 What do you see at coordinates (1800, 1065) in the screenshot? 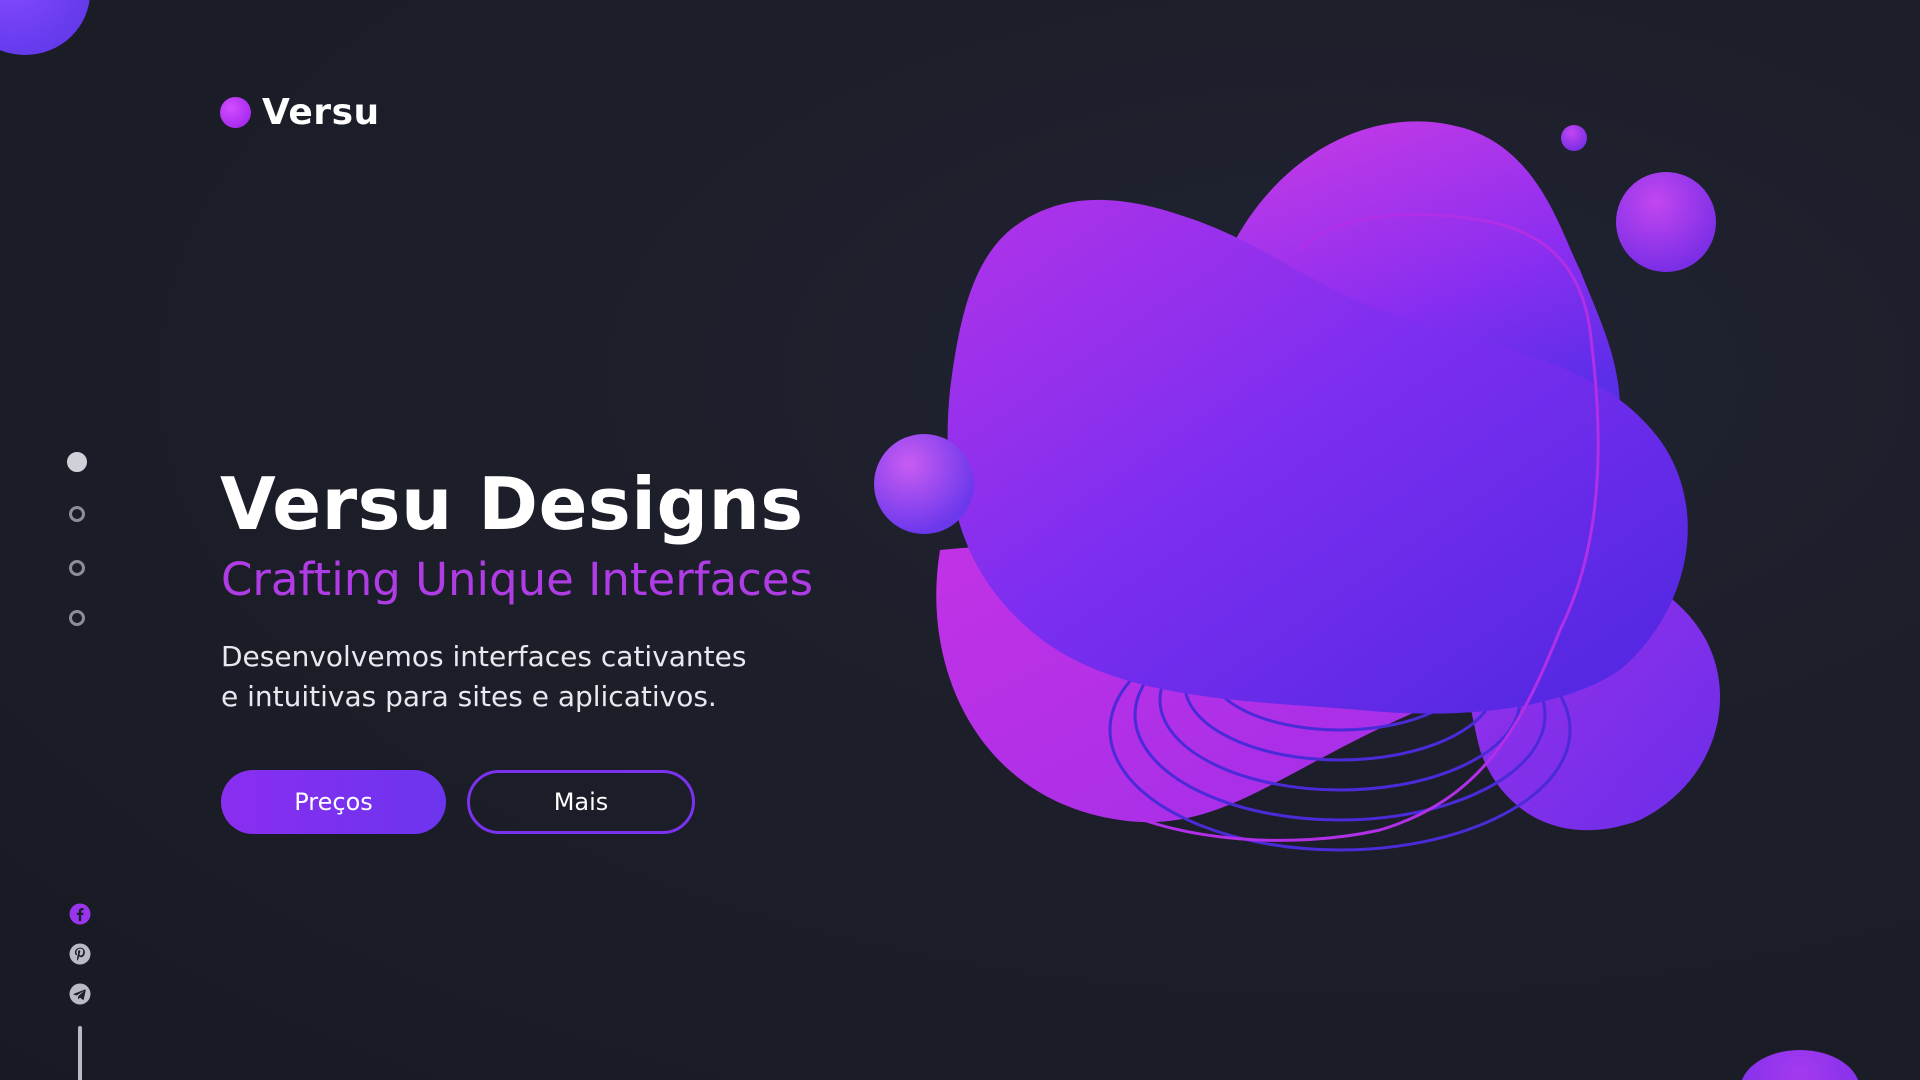
I see `decorative-sphere-bottom-right` at bounding box center [1800, 1065].